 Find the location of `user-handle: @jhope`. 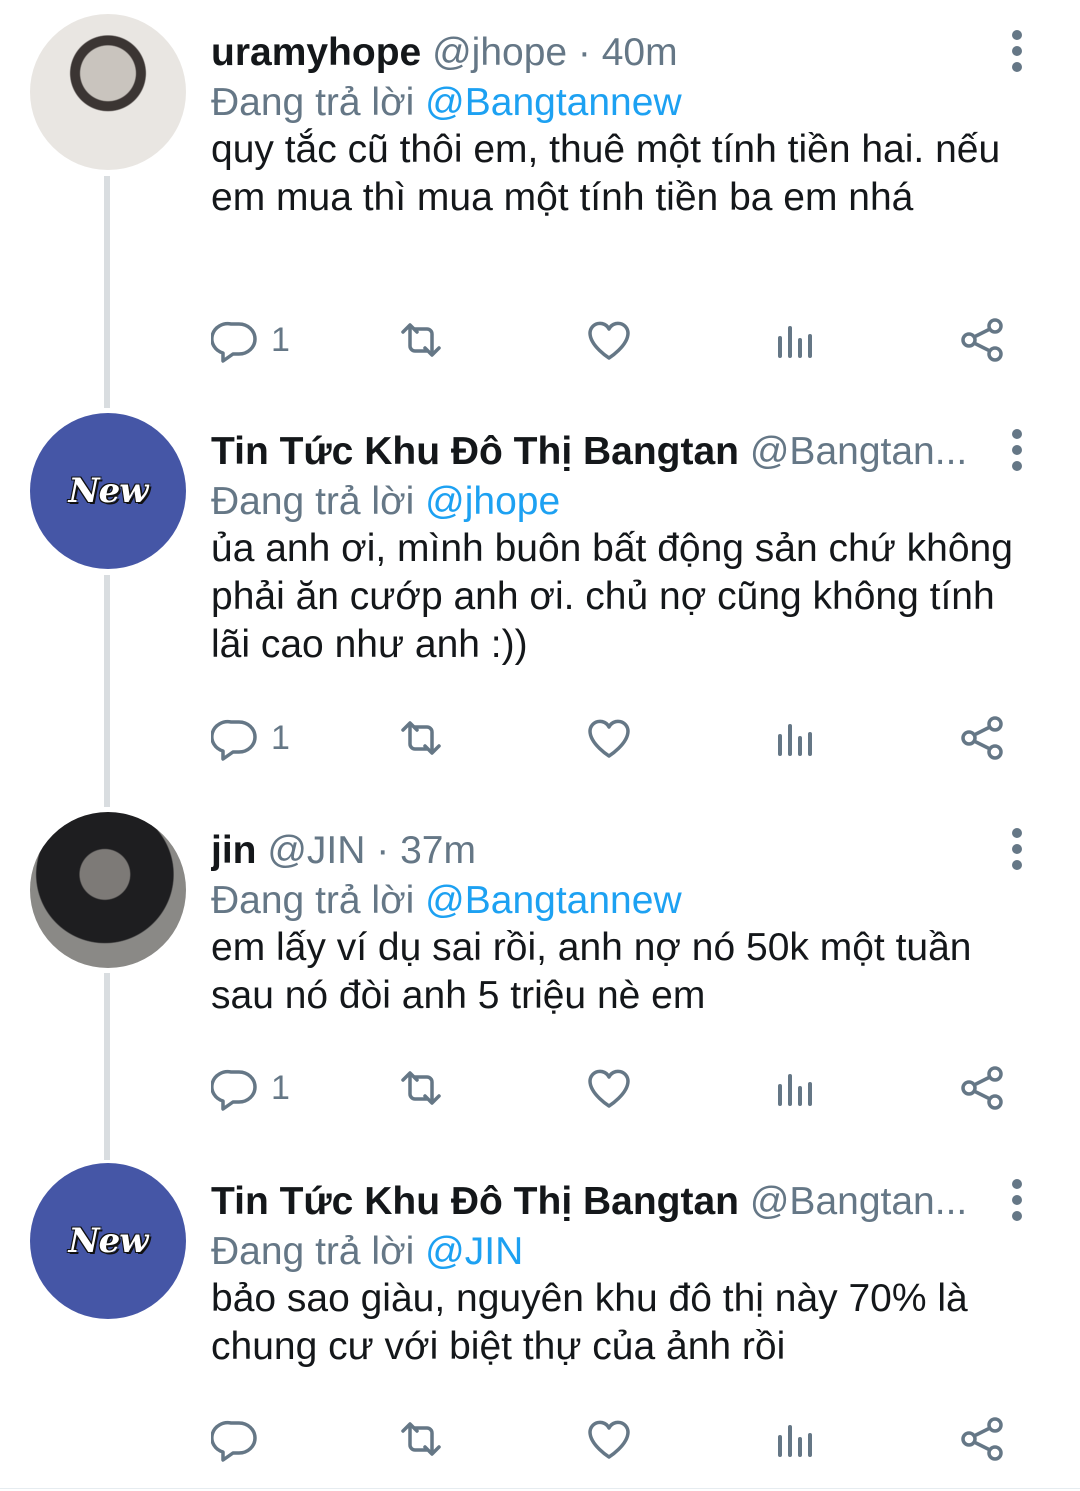

user-handle: @jhope is located at coordinates (499, 52).